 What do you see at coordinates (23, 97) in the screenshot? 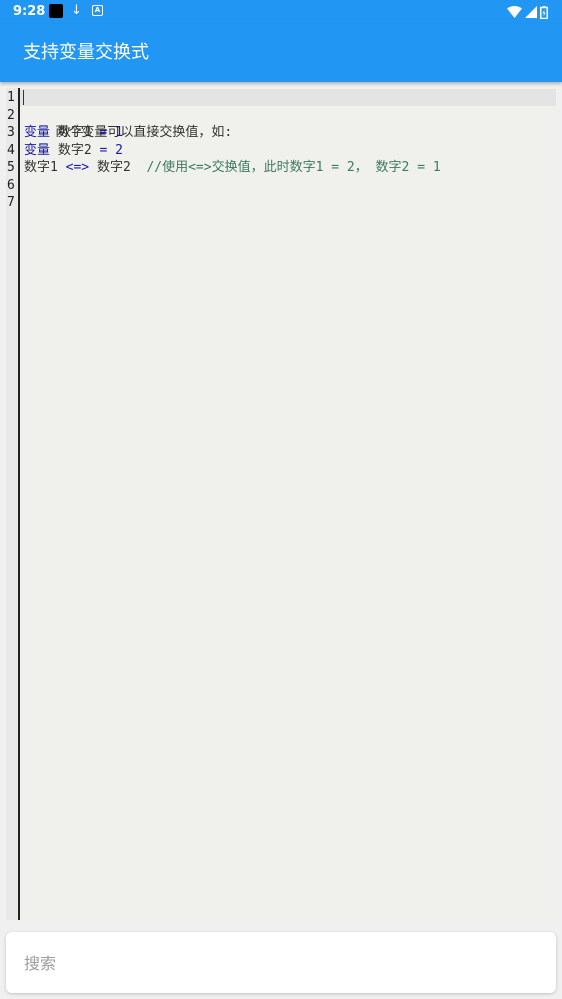
I see `text-cursor` at bounding box center [23, 97].